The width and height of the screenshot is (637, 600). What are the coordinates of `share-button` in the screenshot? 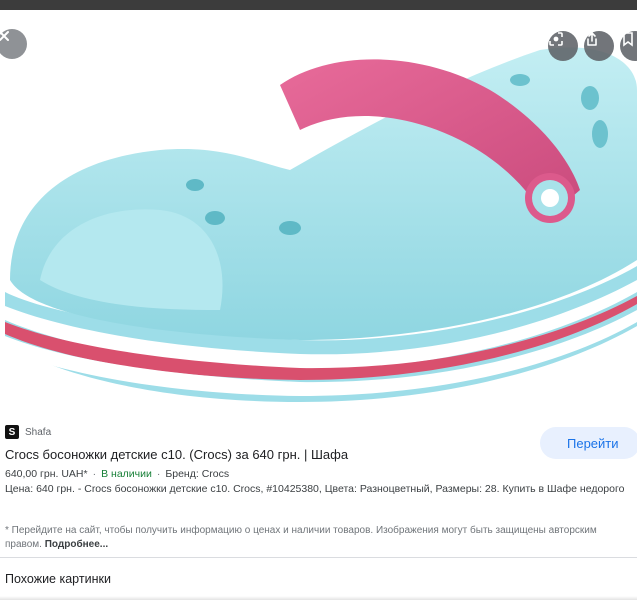 It's located at (599, 46).